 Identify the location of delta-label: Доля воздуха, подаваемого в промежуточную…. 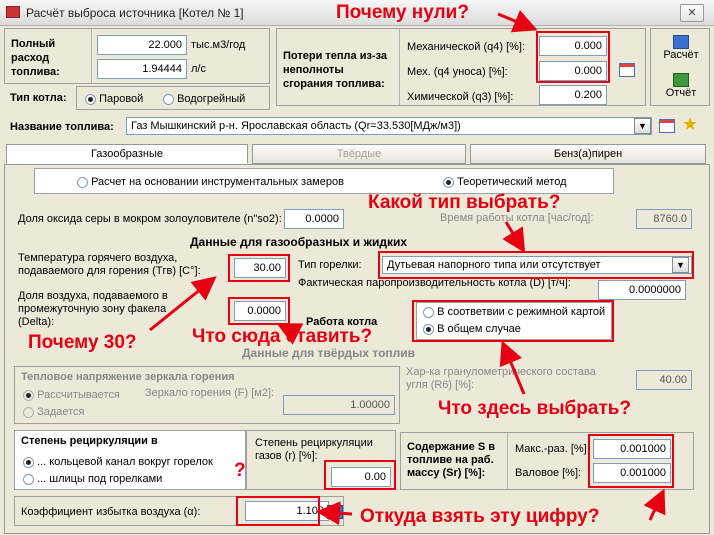
(93, 309).